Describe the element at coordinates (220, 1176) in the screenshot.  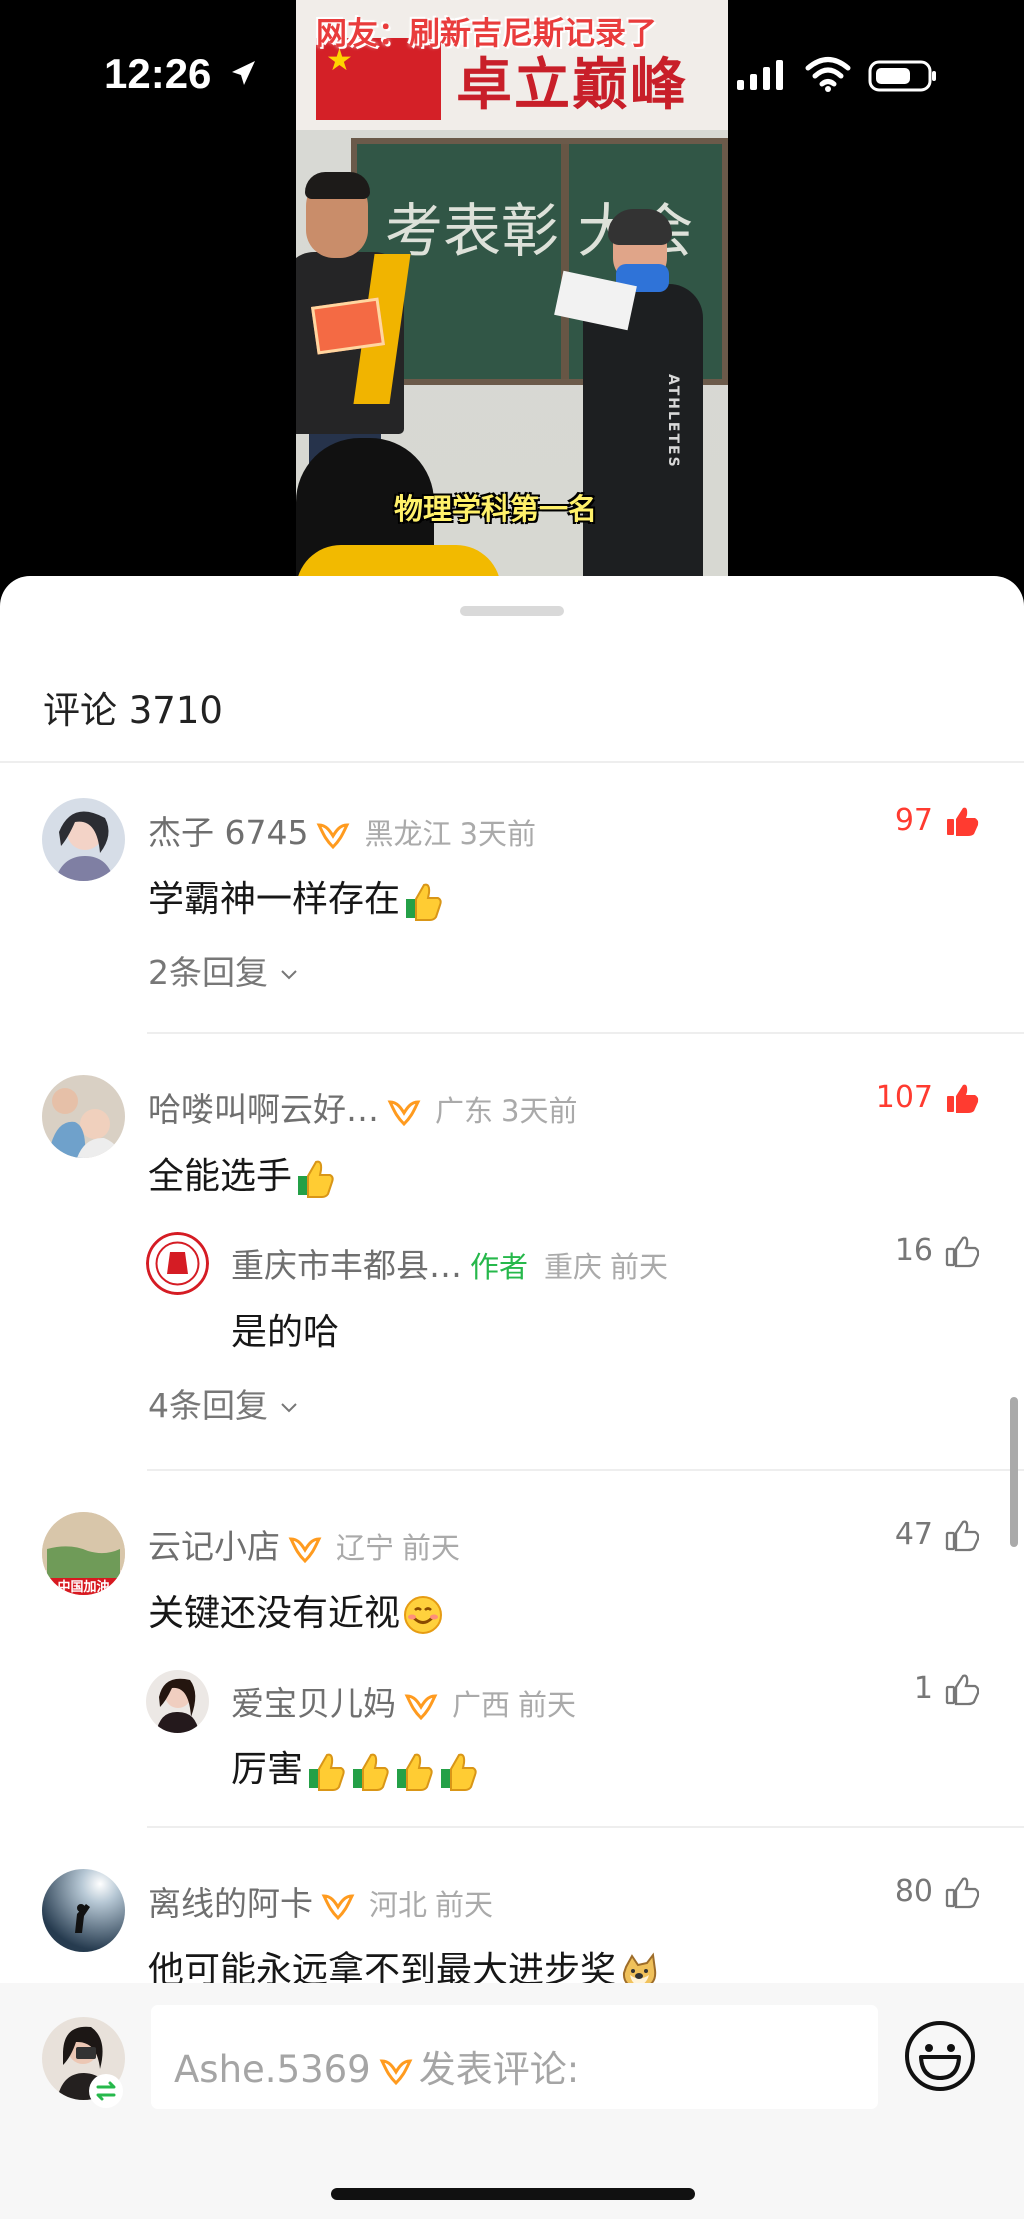
I see `comment-text-content: 全能选手` at that location.